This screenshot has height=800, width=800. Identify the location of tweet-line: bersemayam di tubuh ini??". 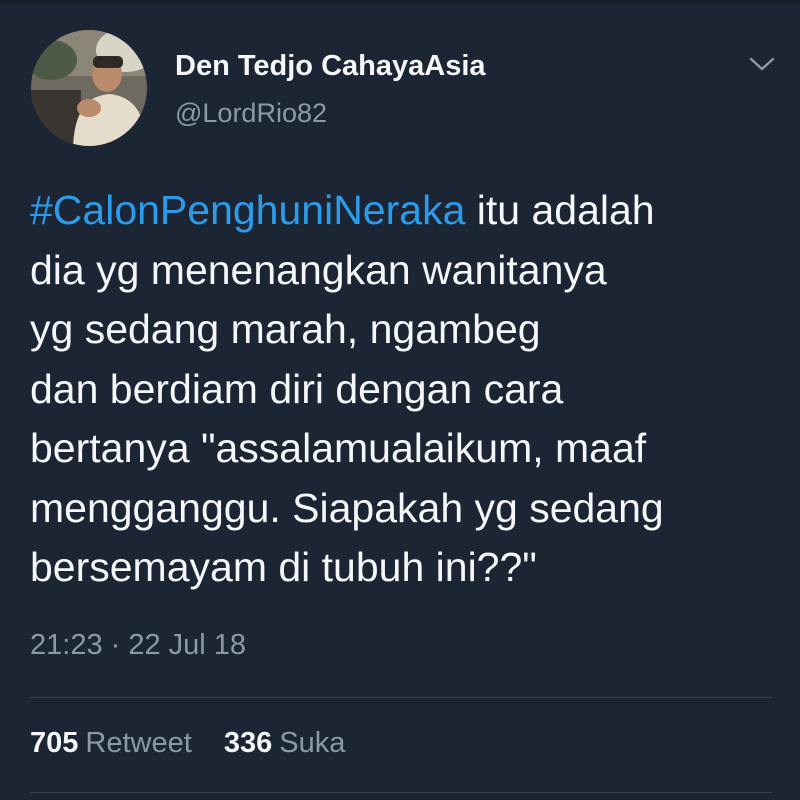
(283, 567).